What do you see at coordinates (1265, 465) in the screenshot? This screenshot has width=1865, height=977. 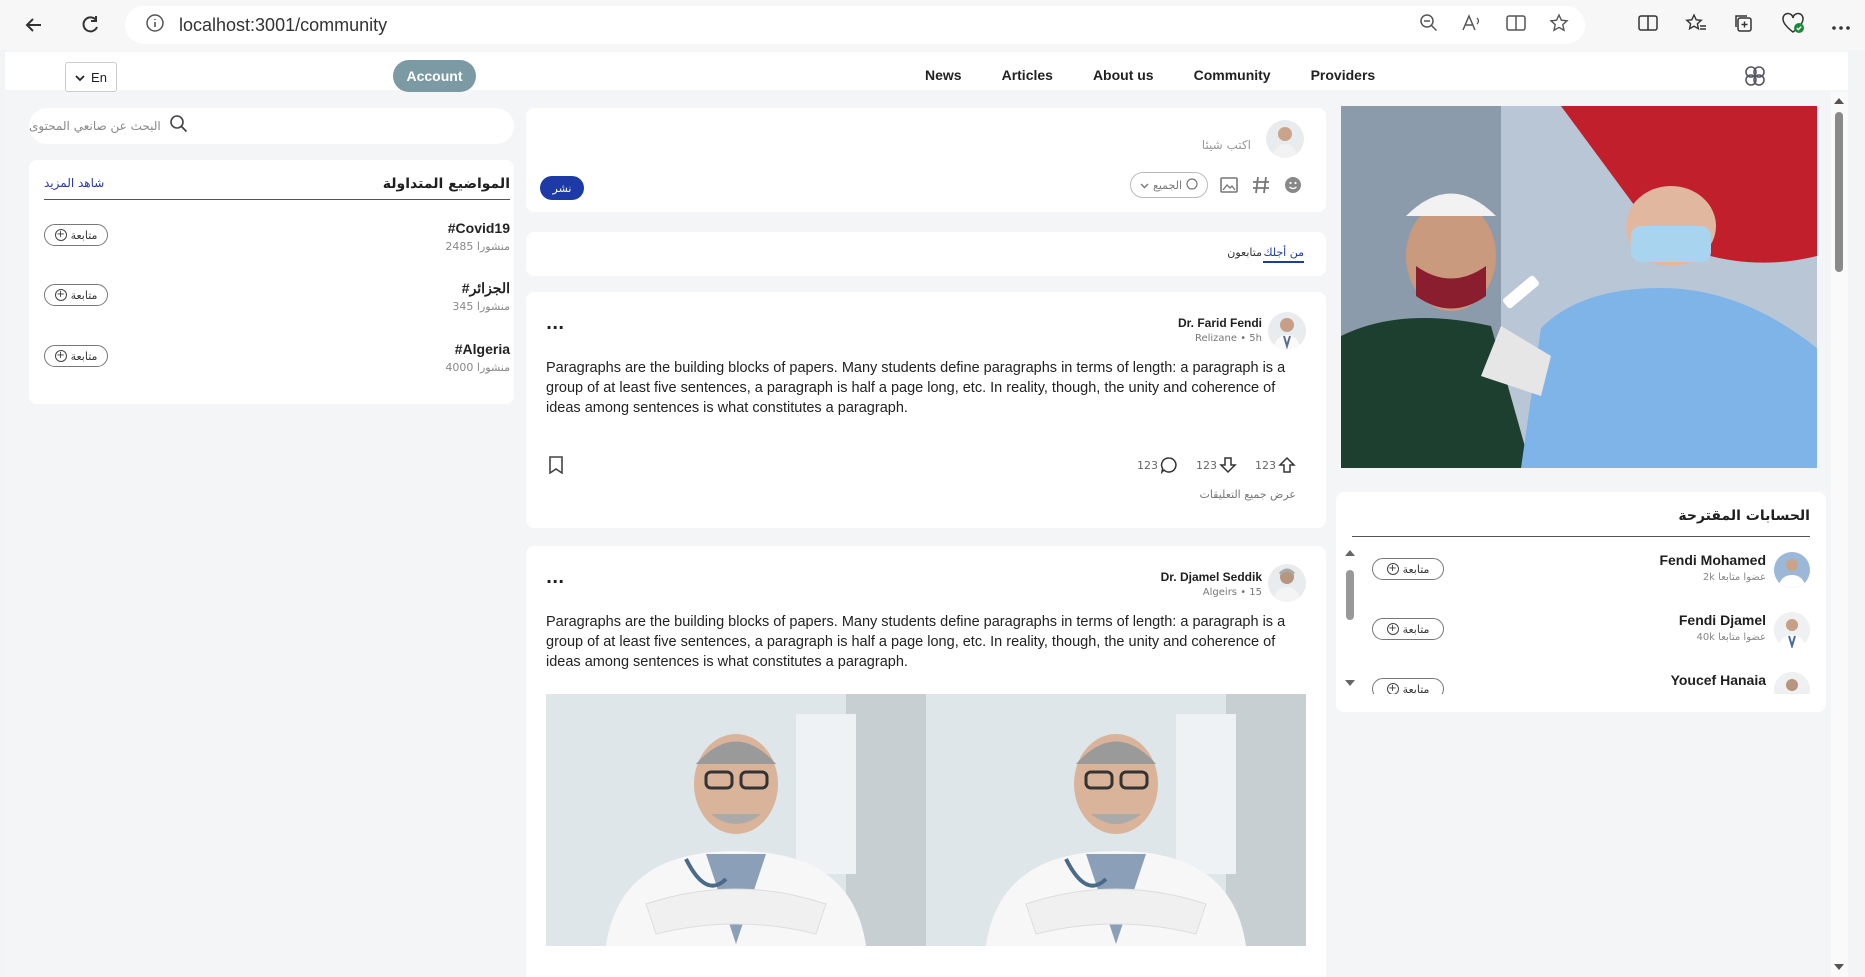 I see `upvote-count: 123` at bounding box center [1265, 465].